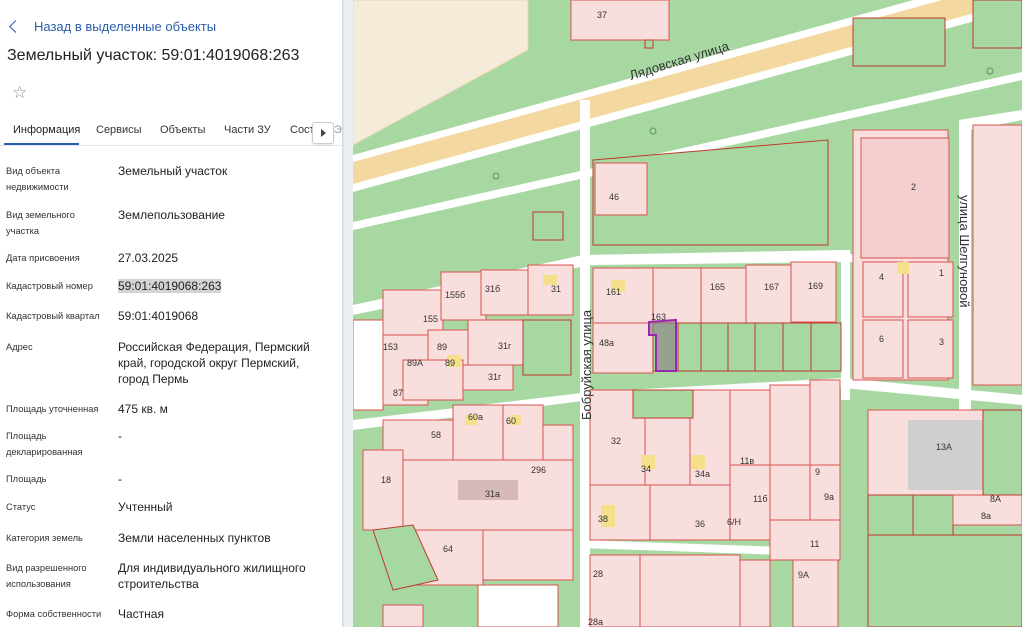 This screenshot has height=627, width=1022. What do you see at coordinates (890, 515) in the screenshot?
I see `green-plot-r1` at bounding box center [890, 515].